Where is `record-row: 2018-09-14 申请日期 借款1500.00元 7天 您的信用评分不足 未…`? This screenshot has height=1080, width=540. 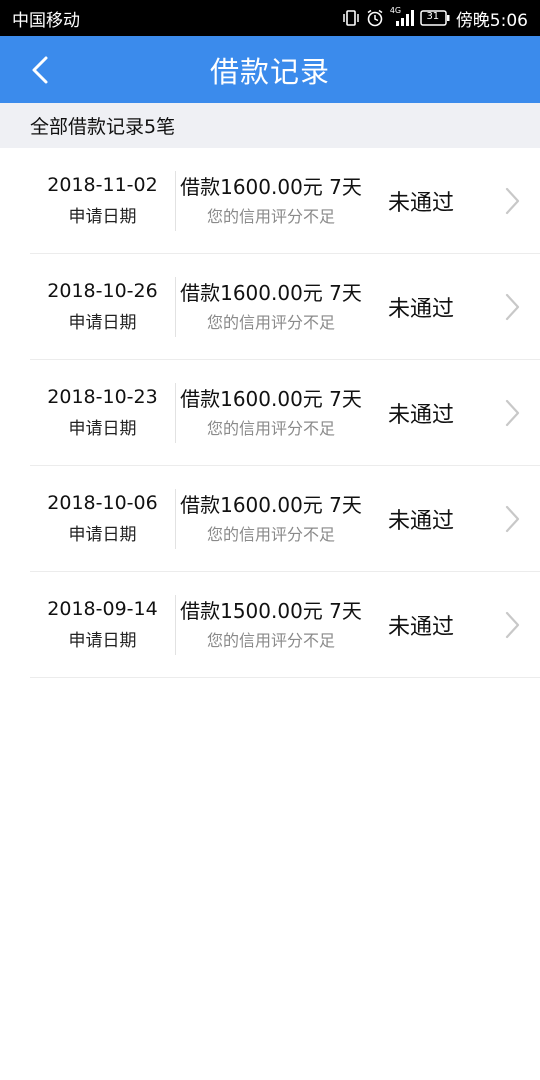 record-row: 2018-09-14 申请日期 借款1500.00元 7天 您的信用评分不足 未… is located at coordinates (285, 625).